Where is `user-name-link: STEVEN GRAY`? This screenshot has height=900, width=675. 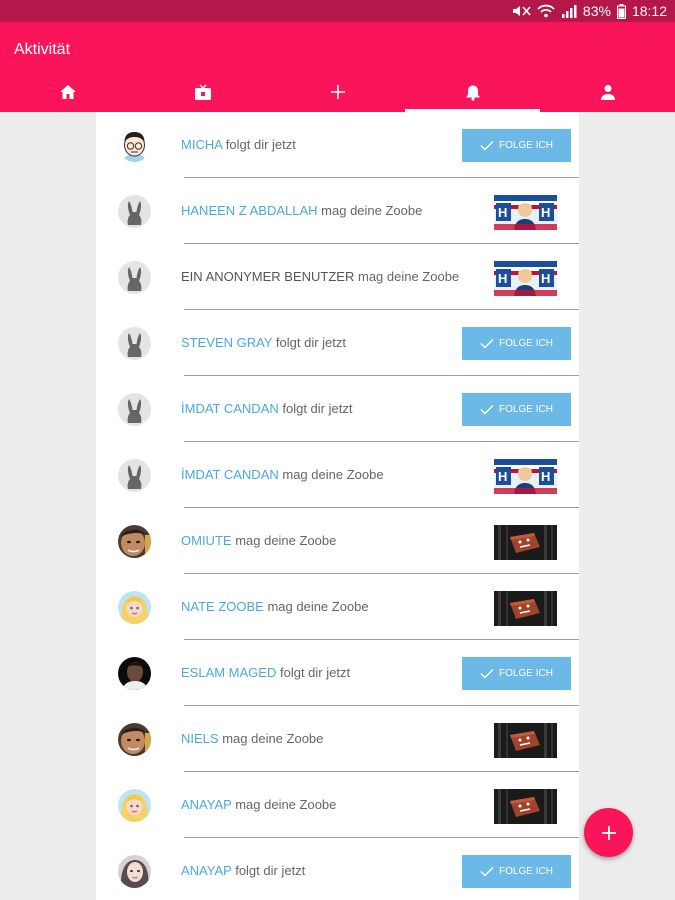
user-name-link: STEVEN GRAY is located at coordinates (226, 342).